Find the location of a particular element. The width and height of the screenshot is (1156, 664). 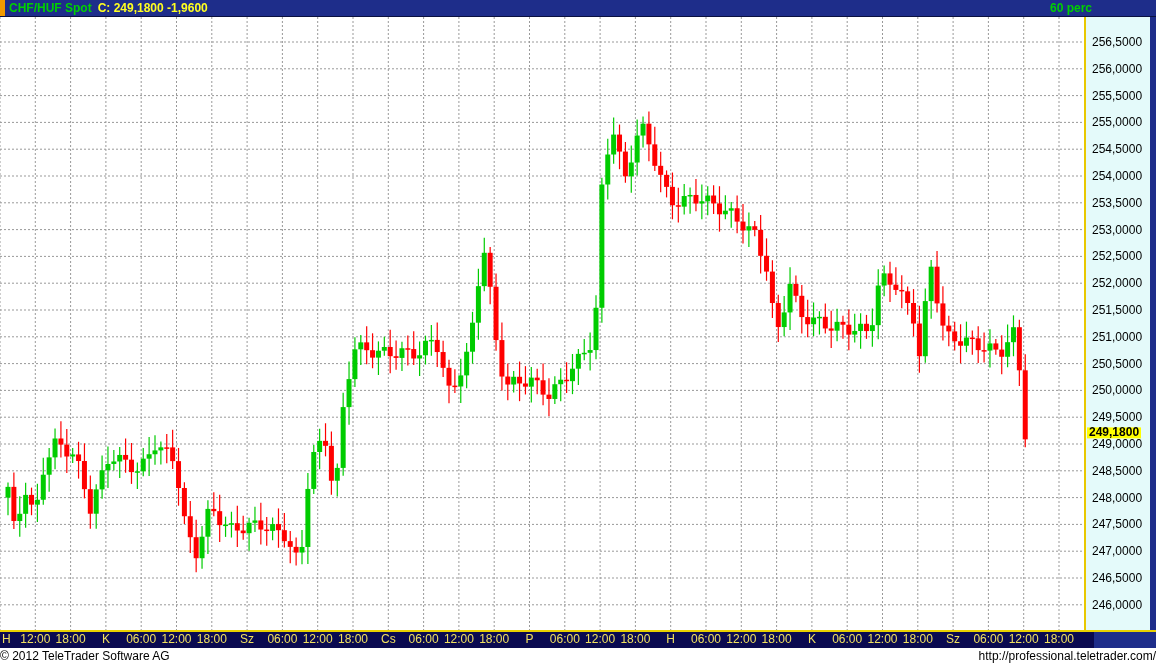

price-label: 246,0000 is located at coordinates (1117, 605).